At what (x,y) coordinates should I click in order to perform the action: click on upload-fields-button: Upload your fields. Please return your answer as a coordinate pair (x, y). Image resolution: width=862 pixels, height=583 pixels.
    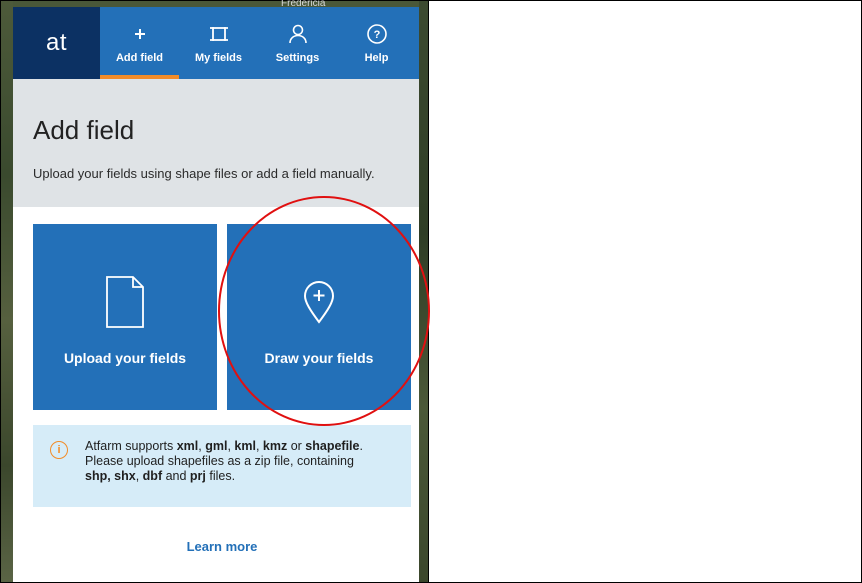
    Looking at the image, I should click on (125, 317).